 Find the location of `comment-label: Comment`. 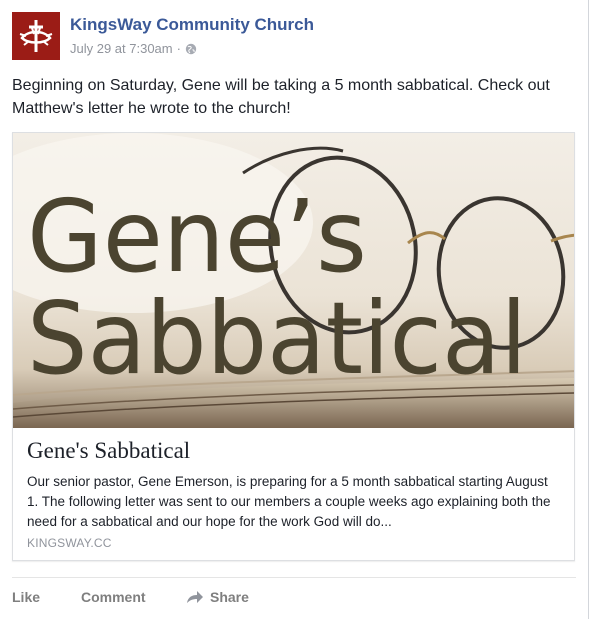

comment-label: Comment is located at coordinates (113, 597).